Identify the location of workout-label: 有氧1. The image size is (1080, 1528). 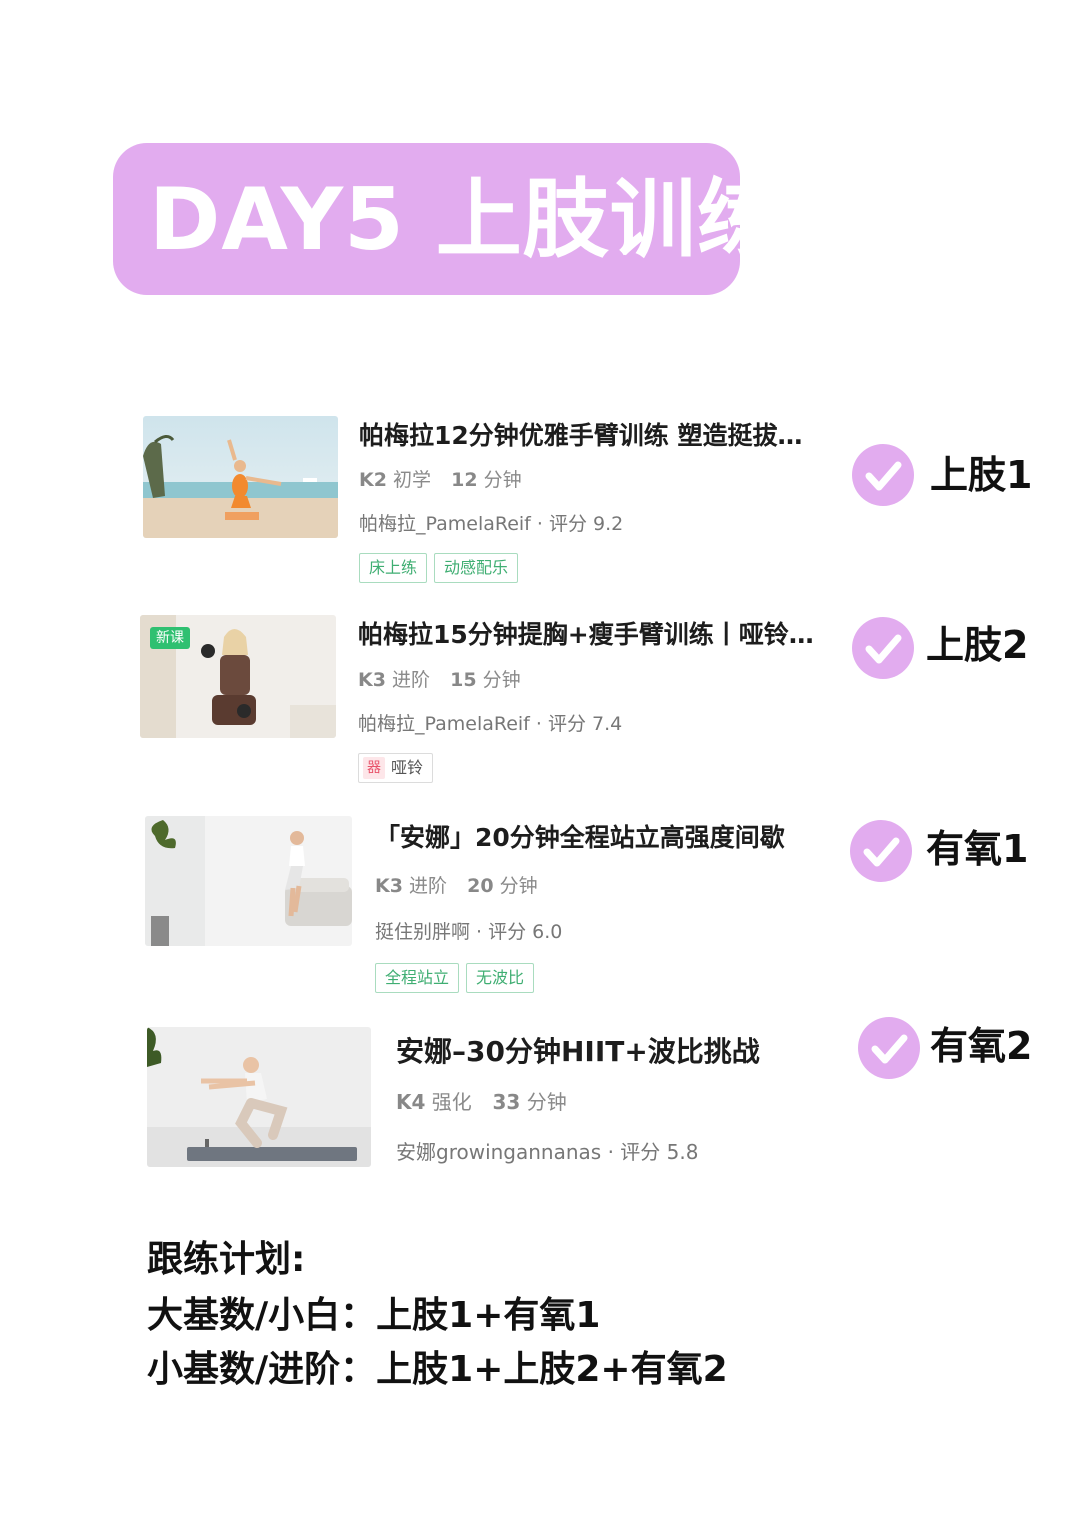
(977, 849).